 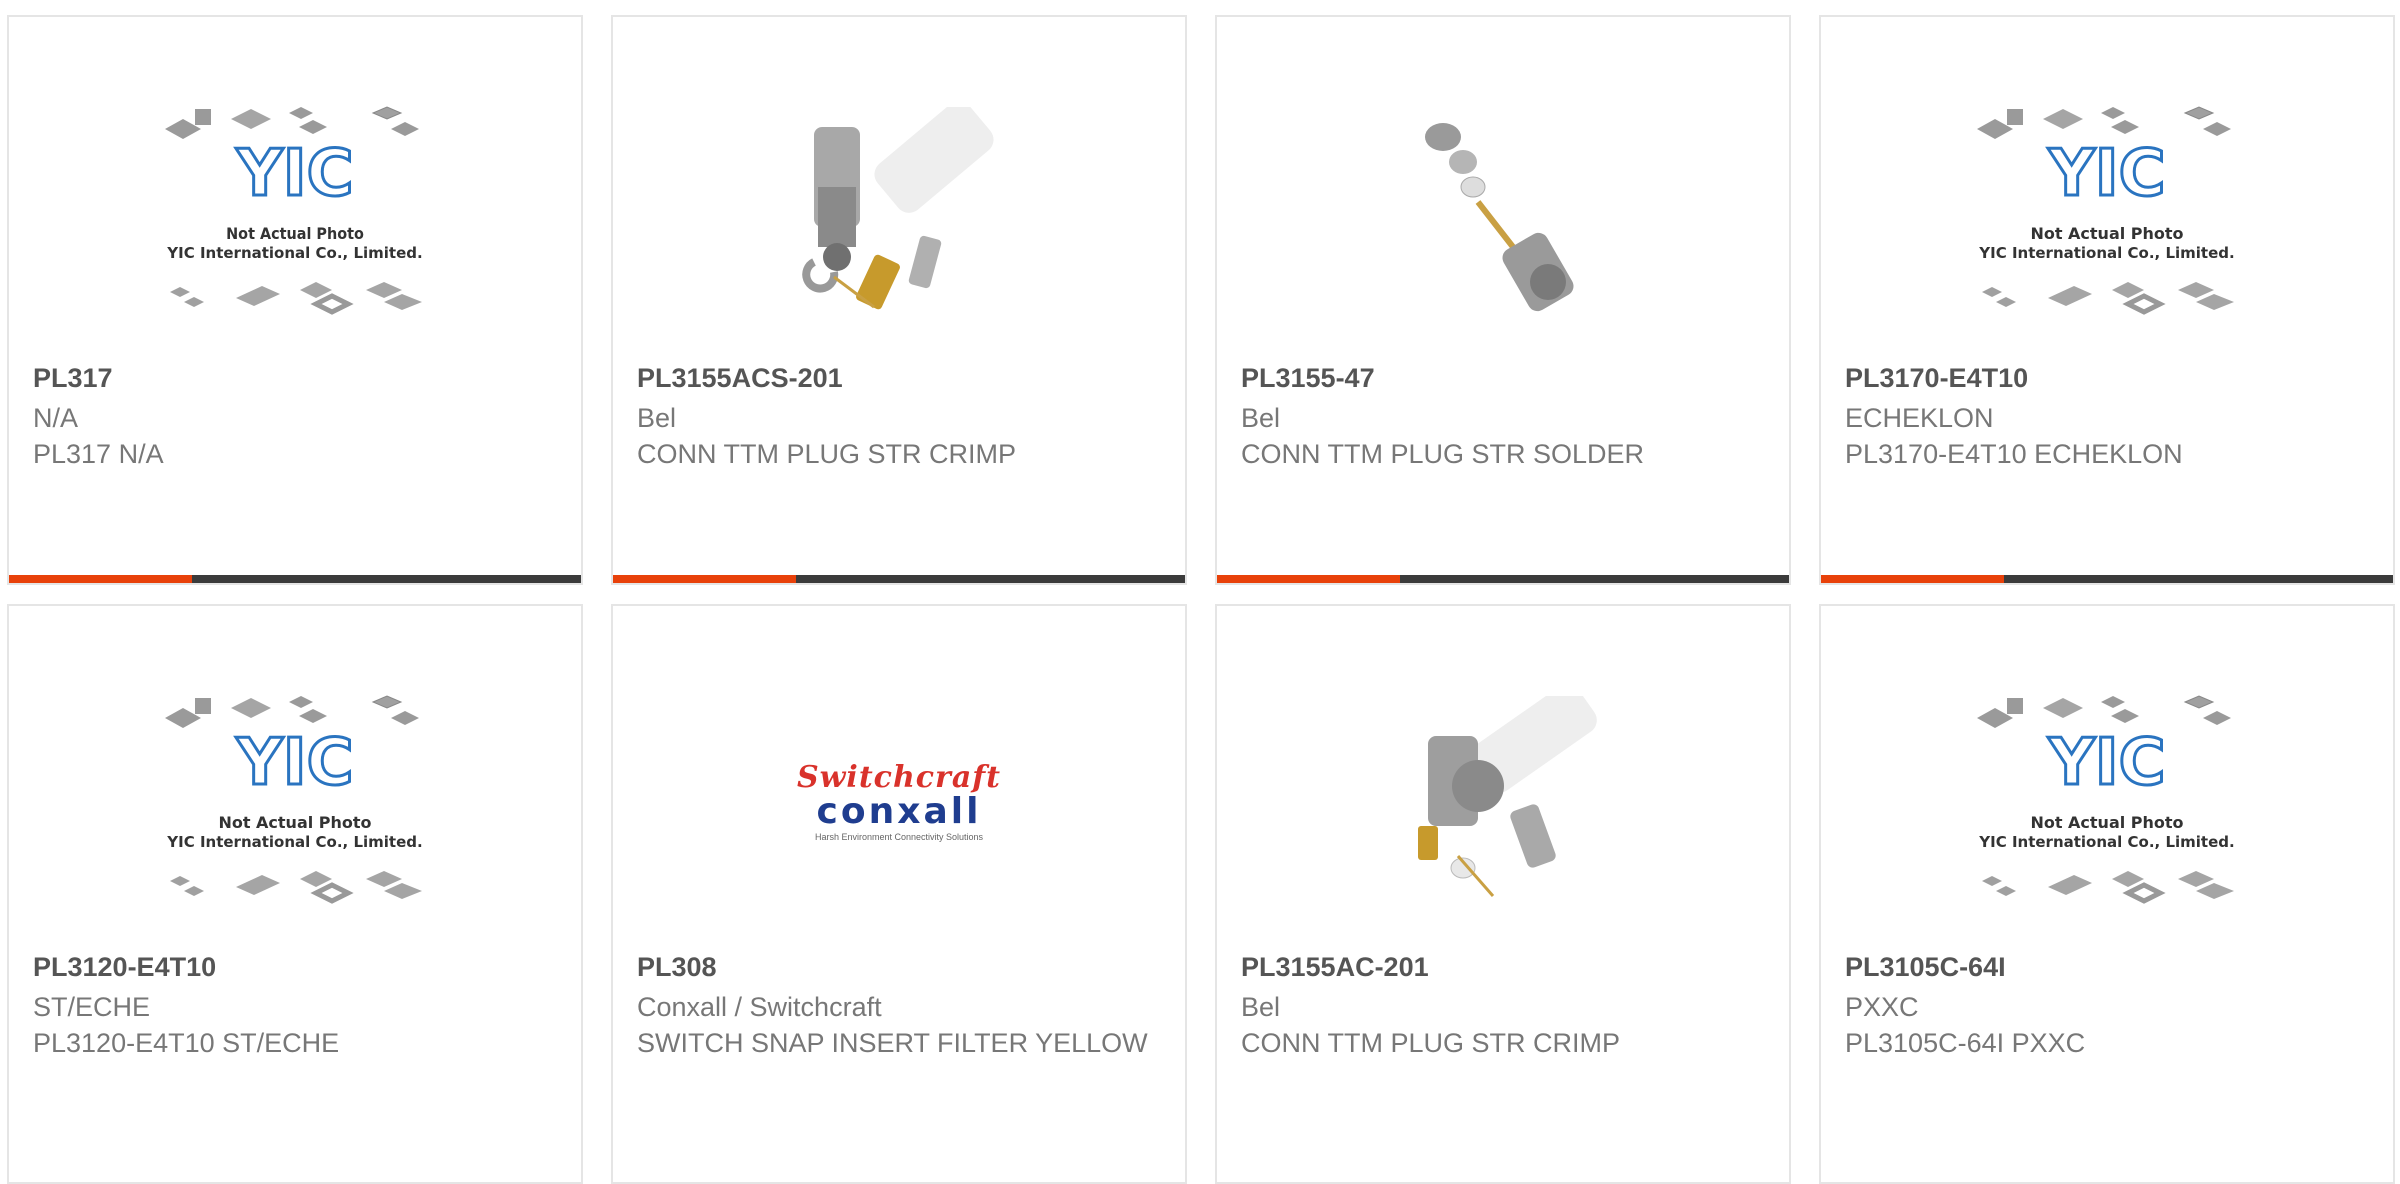 I want to click on product-card: PL3155AC-201 Bel CONN TTM PLUG STR CRIMP, so click(x=1503, y=894).